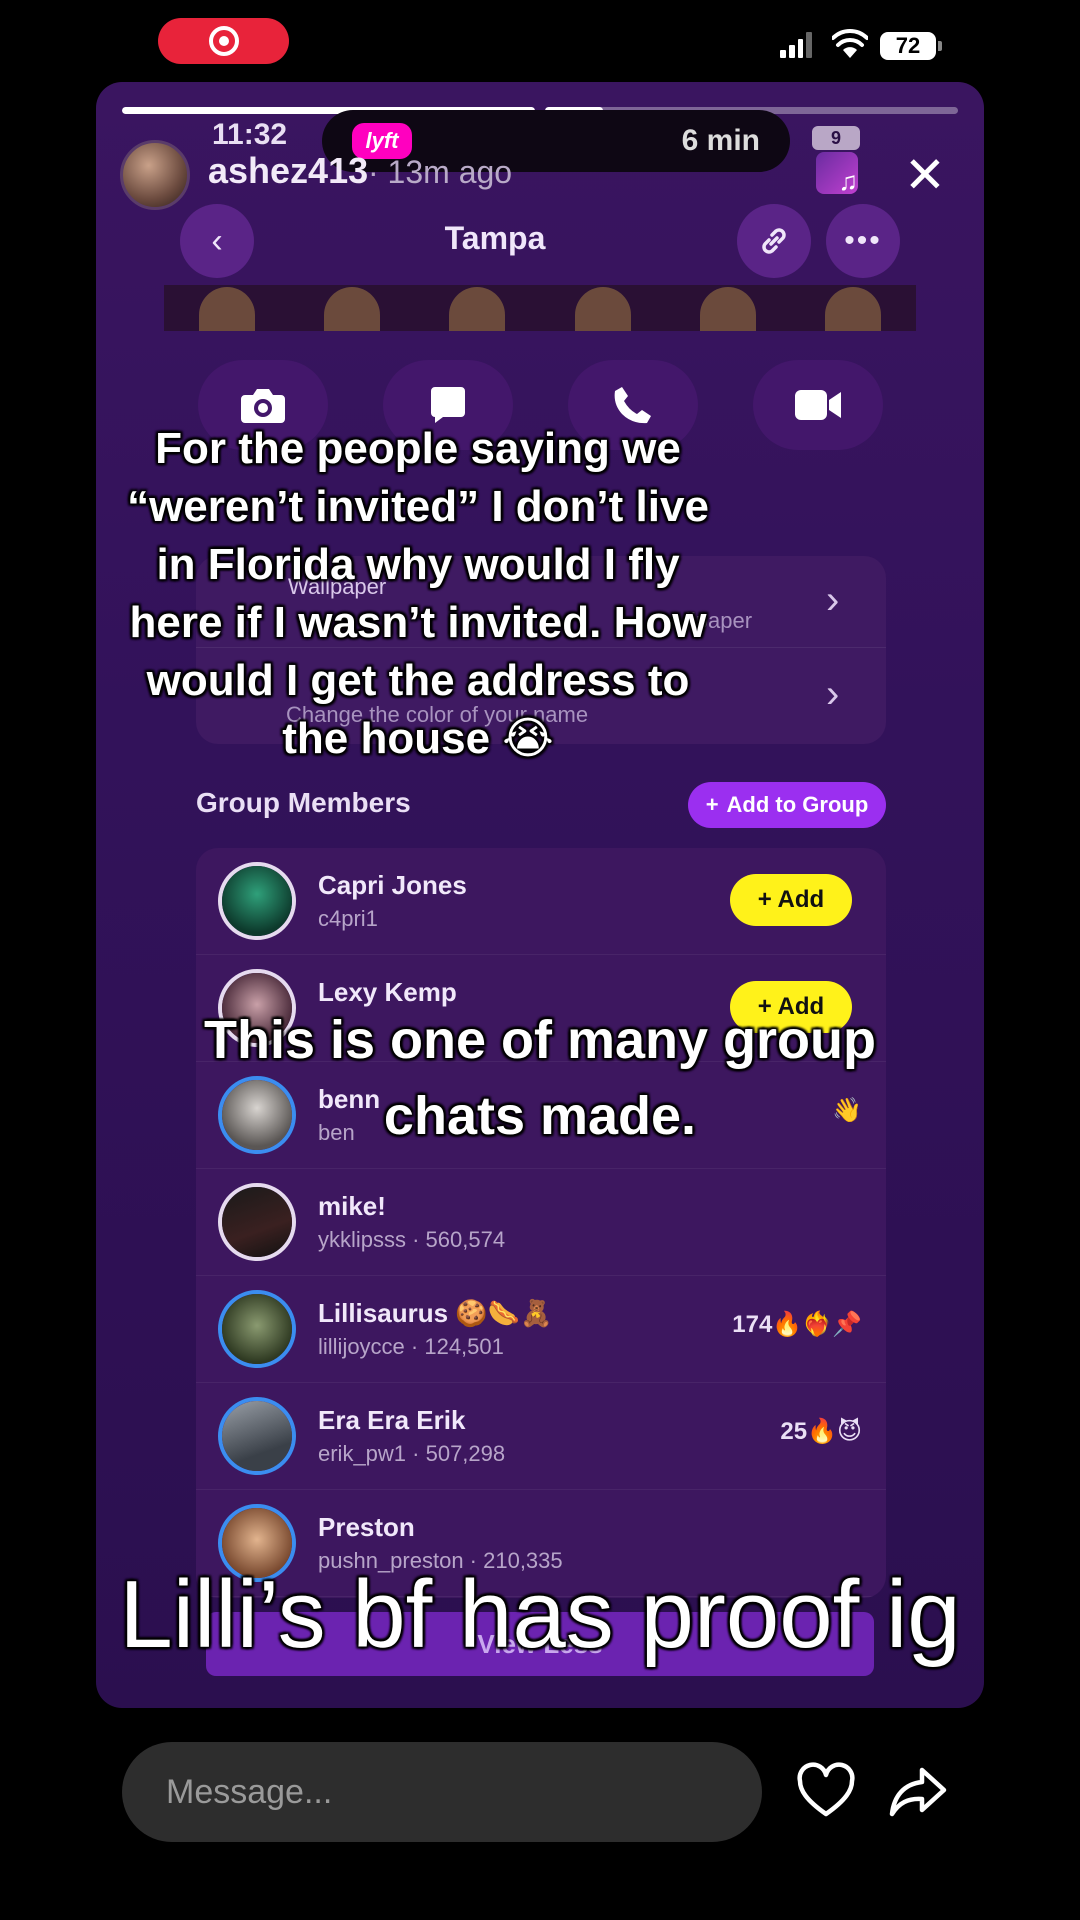 The height and width of the screenshot is (1920, 1080). Describe the element at coordinates (263, 406) in the screenshot. I see `camera-icon` at that location.